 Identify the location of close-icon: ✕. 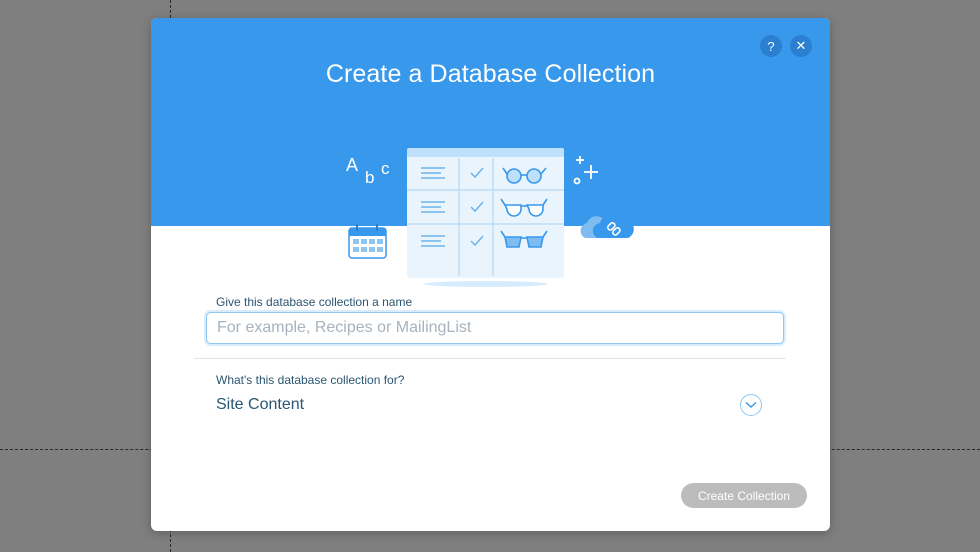
(801, 45).